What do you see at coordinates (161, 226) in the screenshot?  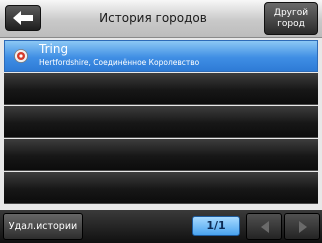 I see `footer-bar: Удал.истории 1/1` at bounding box center [161, 226].